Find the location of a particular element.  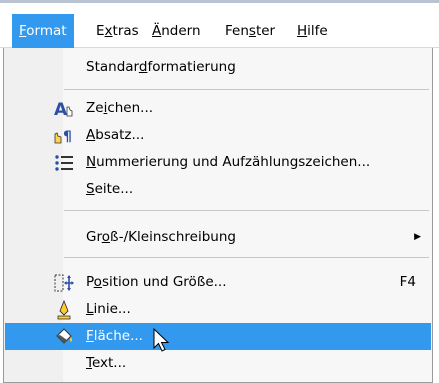

menu-extras: Extras is located at coordinates (117, 31).